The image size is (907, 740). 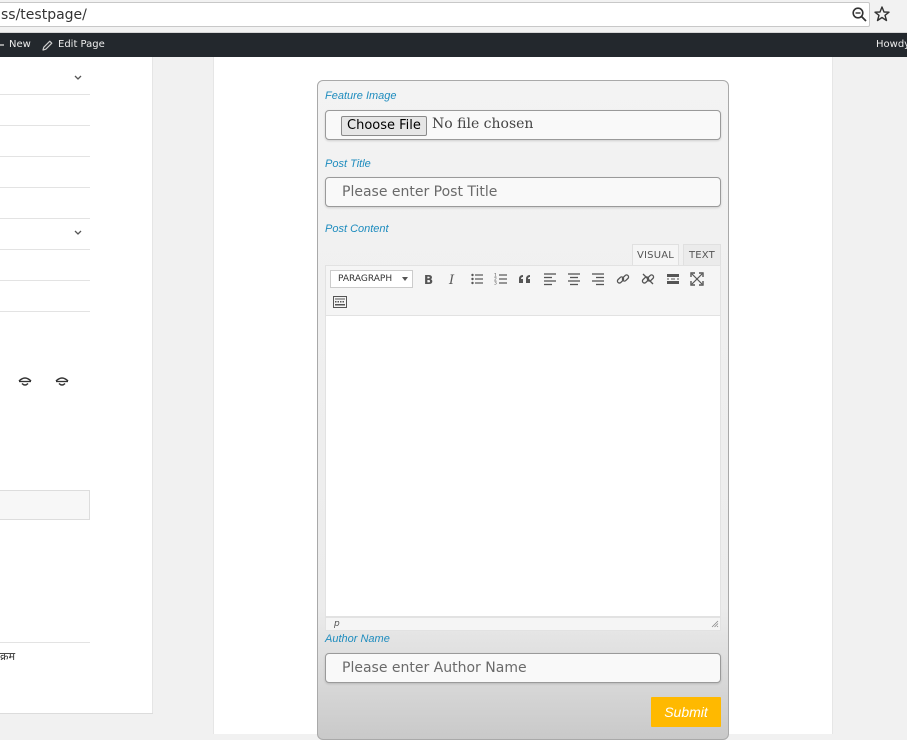 I want to click on tab-text: TEXT, so click(x=702, y=254).